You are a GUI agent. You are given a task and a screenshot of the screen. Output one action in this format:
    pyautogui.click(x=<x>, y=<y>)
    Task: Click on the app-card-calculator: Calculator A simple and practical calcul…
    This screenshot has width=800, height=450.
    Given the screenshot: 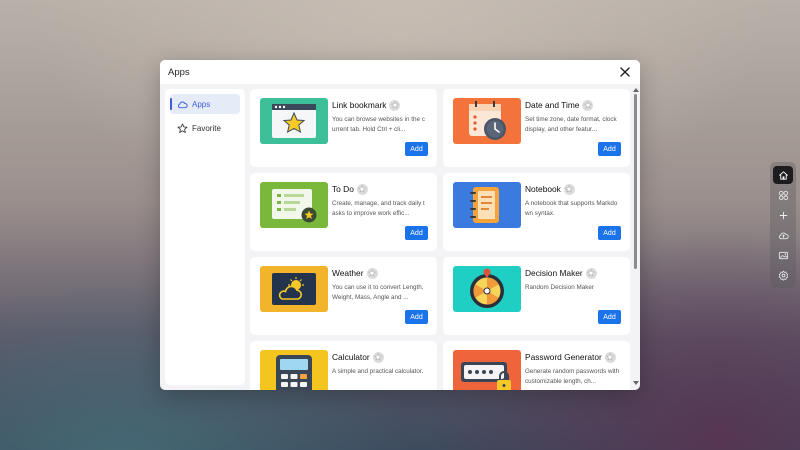 What is the action you would take?
    pyautogui.click(x=343, y=365)
    